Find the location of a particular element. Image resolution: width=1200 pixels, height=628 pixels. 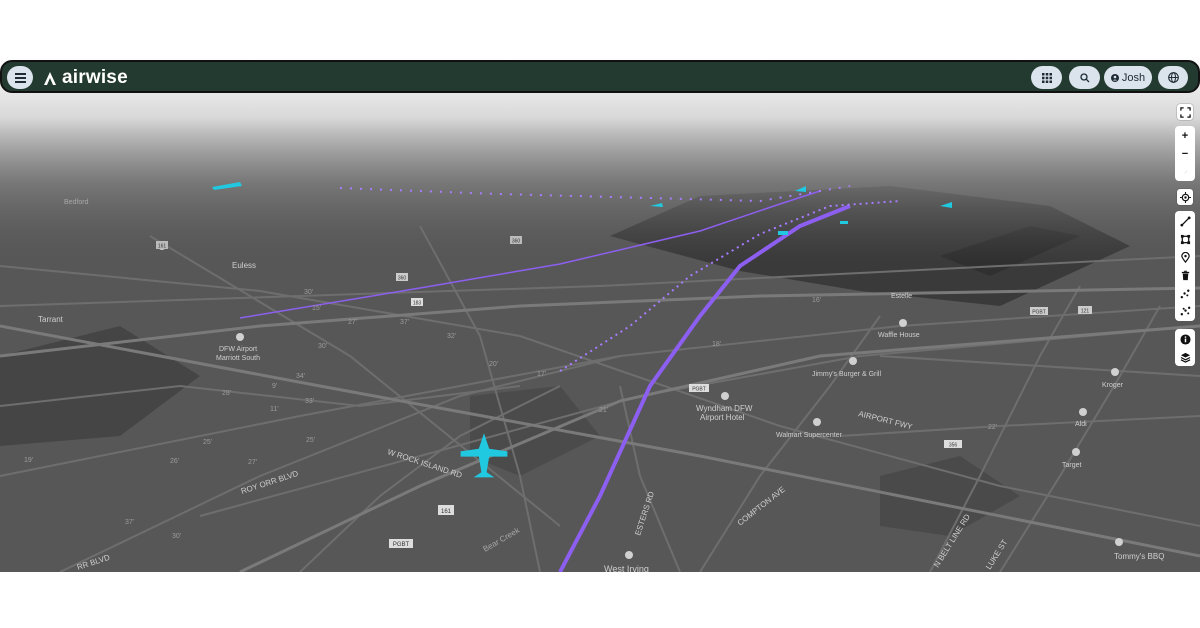

scatter-alt-icon is located at coordinates (1185, 310).